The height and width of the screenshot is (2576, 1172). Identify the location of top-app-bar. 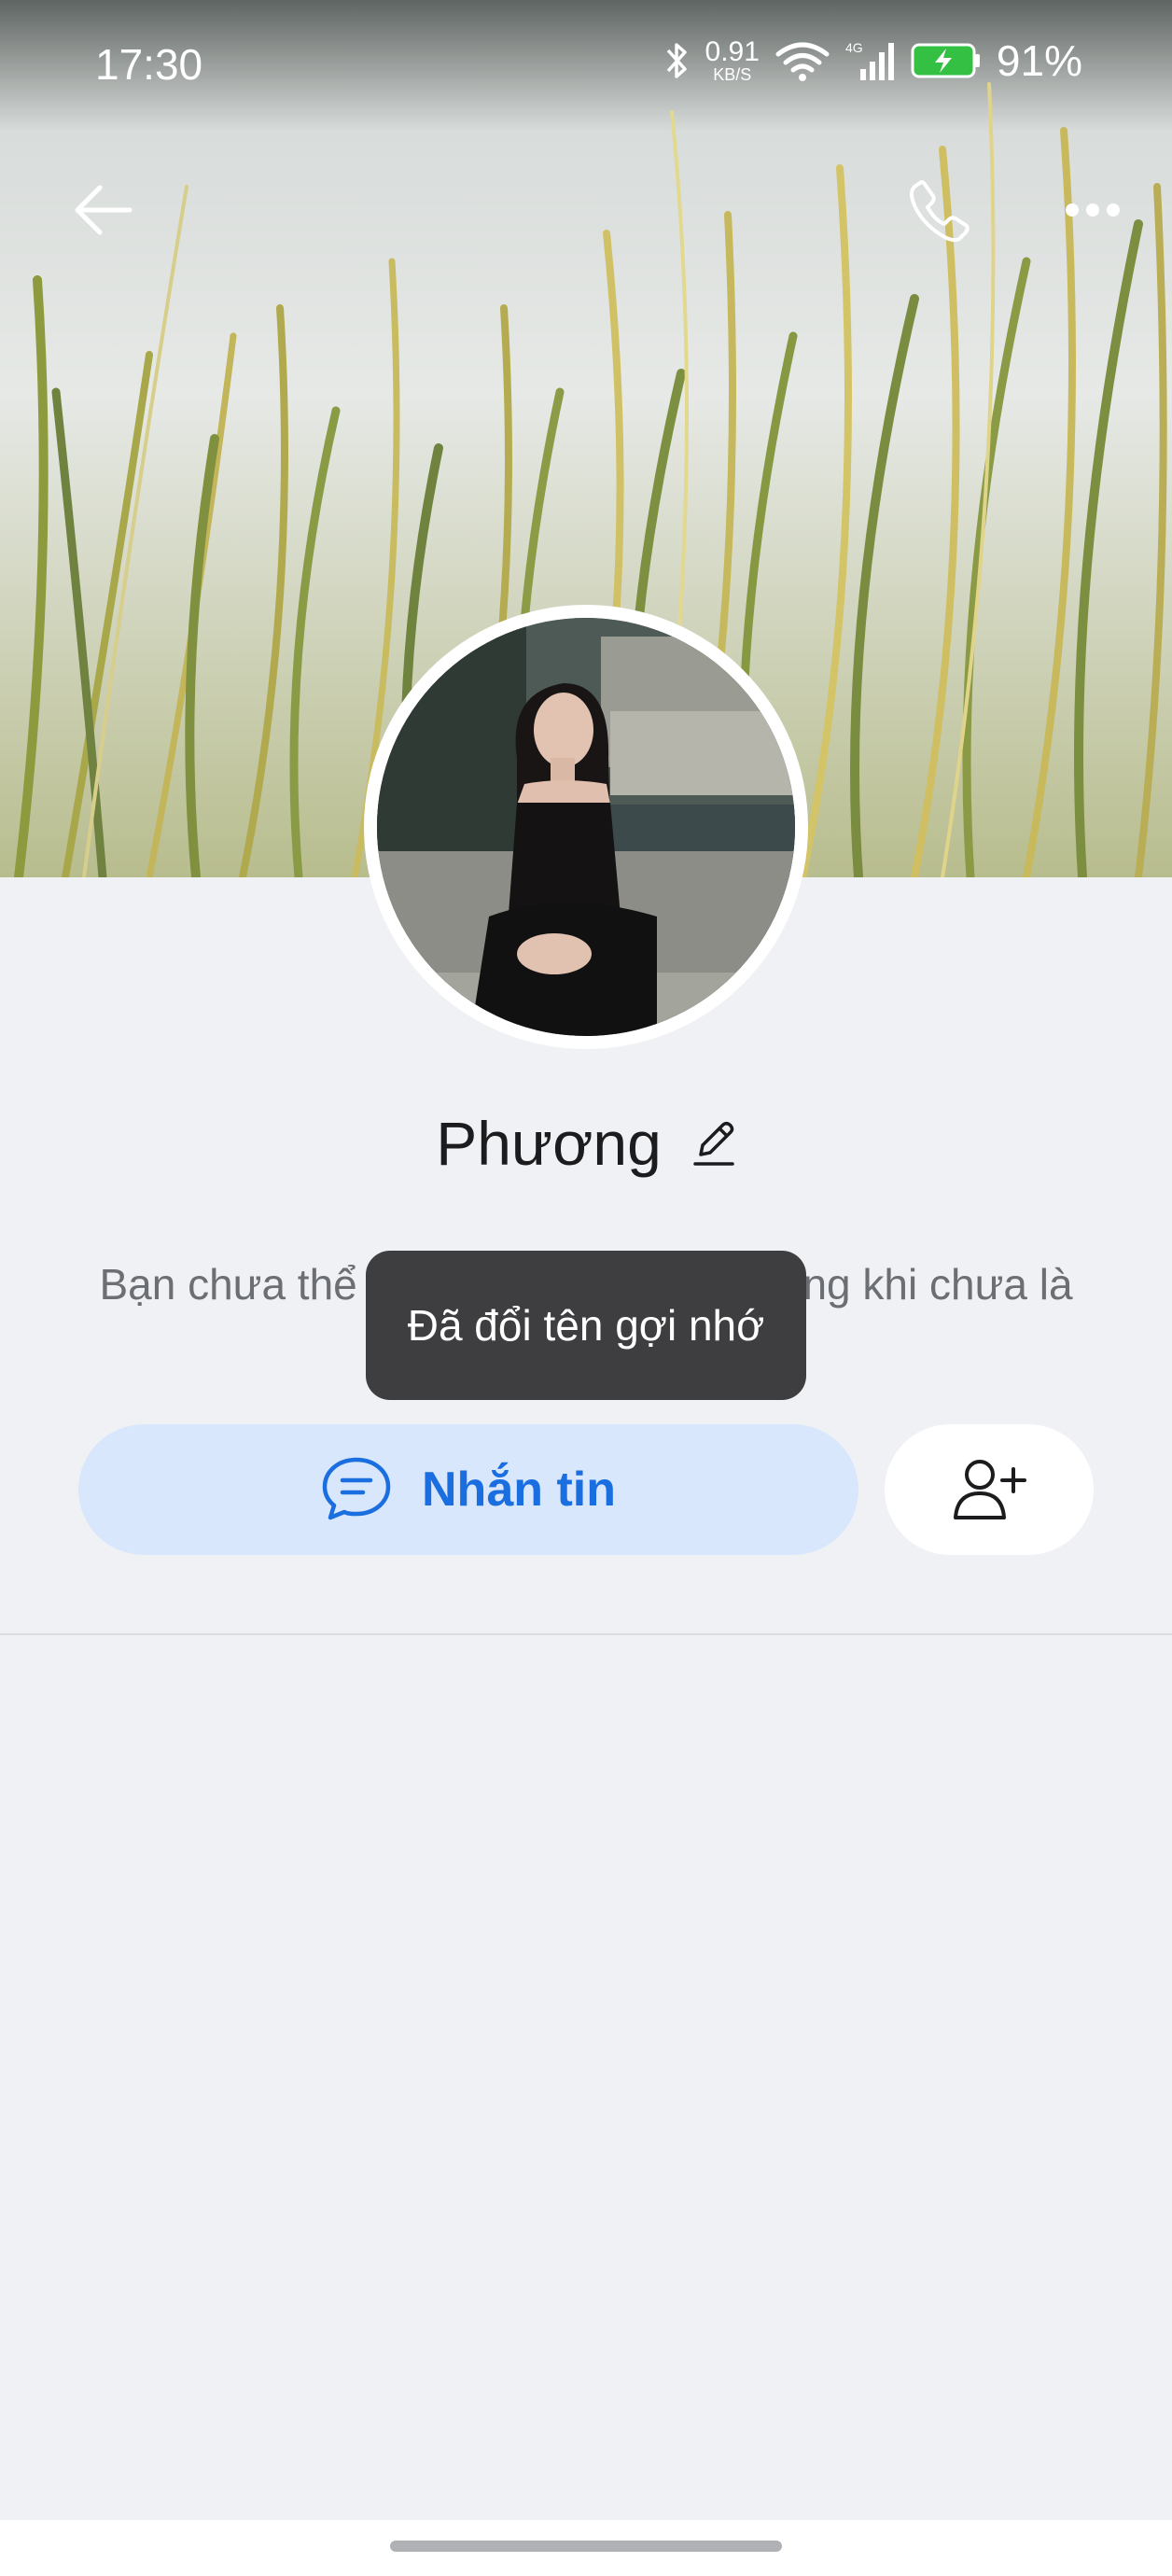
(586, 210).